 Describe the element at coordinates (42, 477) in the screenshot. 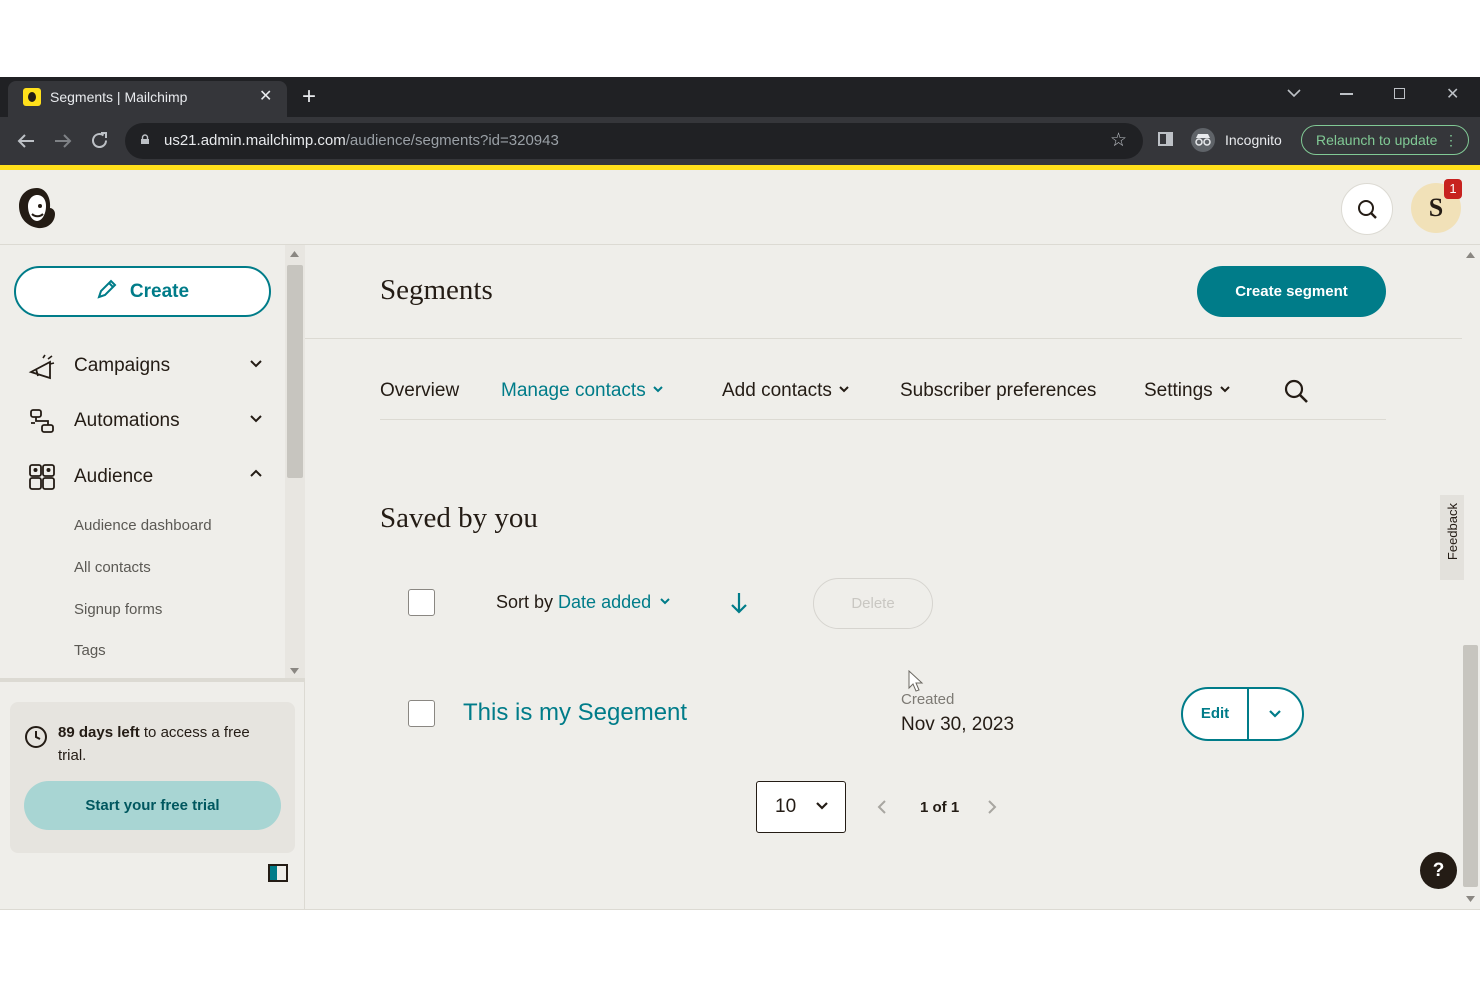

I see `audience-icon` at that location.